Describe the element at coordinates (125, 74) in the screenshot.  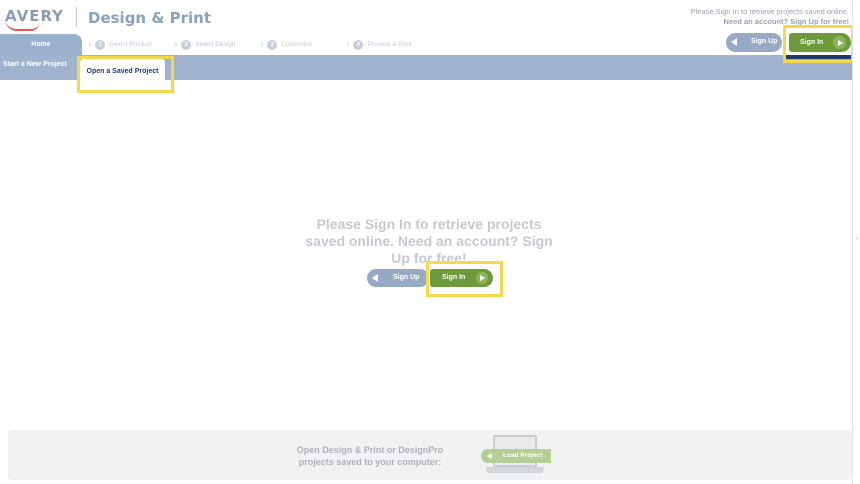
I see `highlight-box-saved-project-tab` at that location.